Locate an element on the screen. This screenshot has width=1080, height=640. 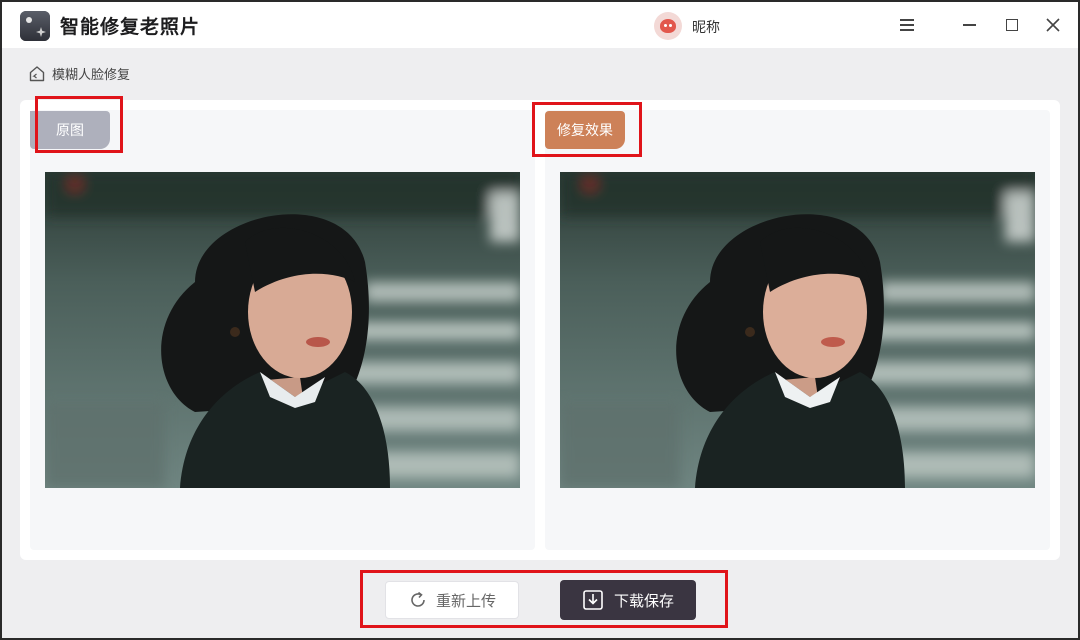
avatar-icon is located at coordinates (668, 26).